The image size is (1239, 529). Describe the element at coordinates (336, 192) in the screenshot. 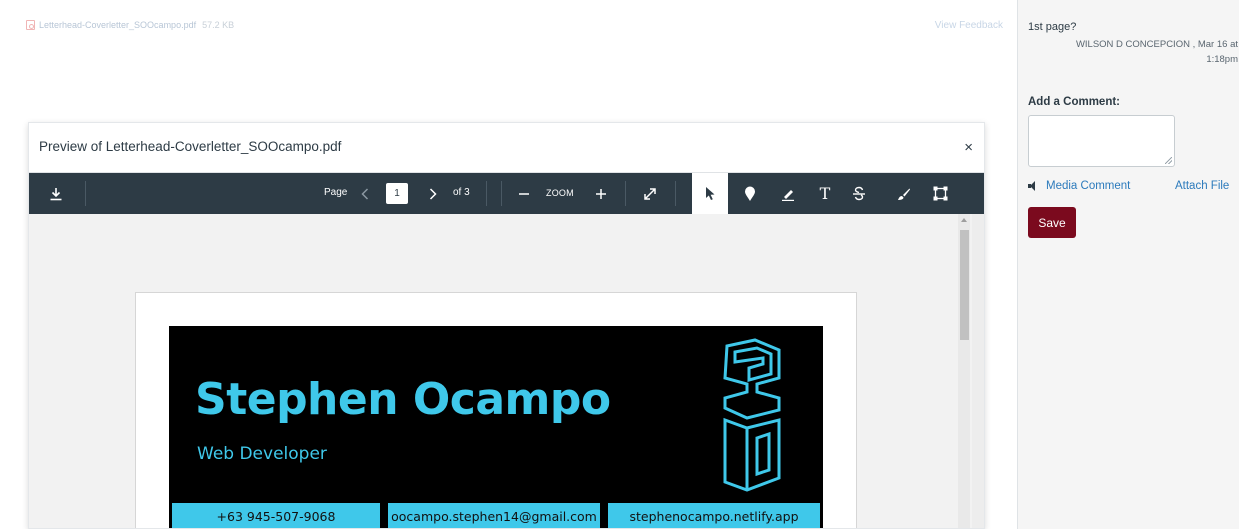

I see `page-label: Page` at that location.